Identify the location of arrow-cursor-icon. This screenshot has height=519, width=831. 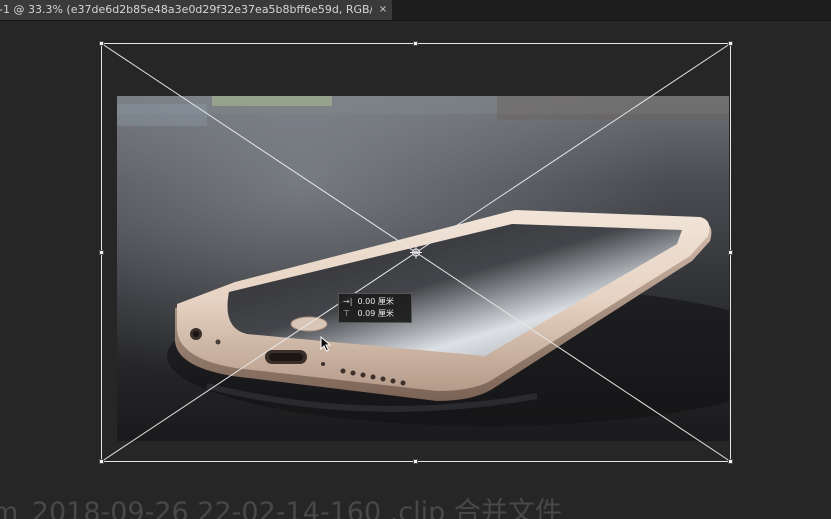
(326, 344).